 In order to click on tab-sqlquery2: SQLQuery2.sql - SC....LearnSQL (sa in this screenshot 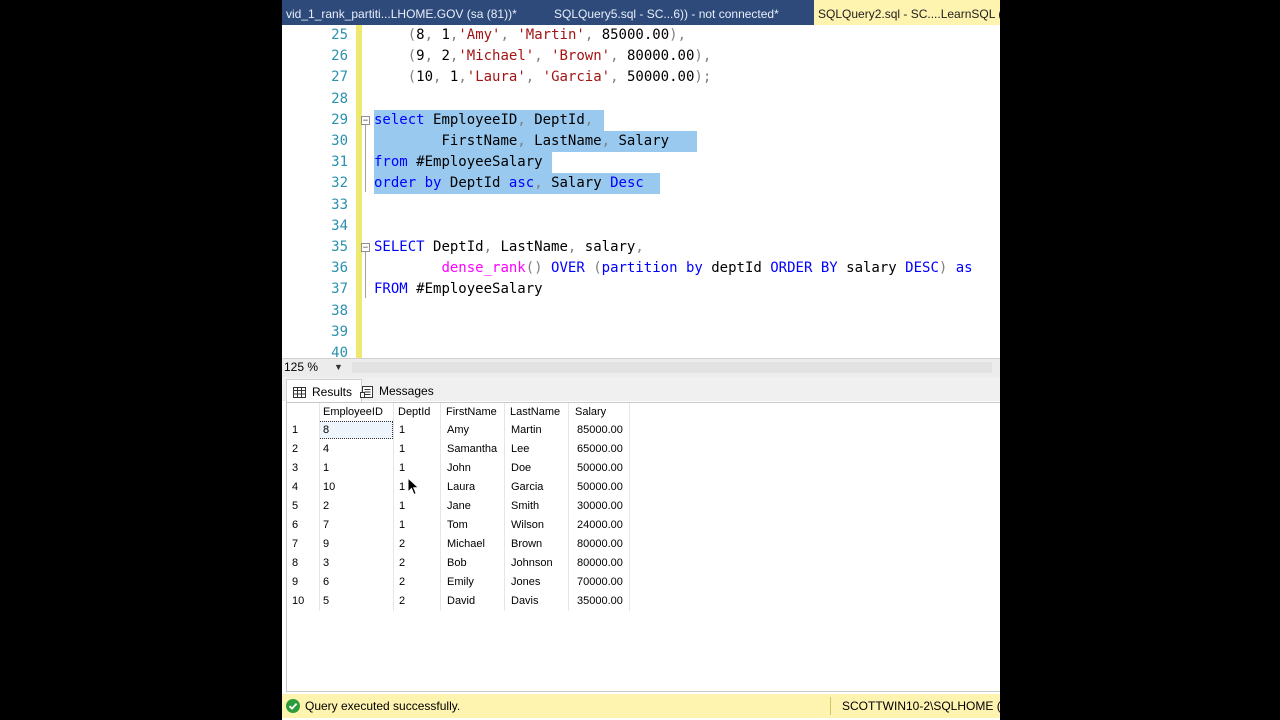, I will do `click(907, 12)`.